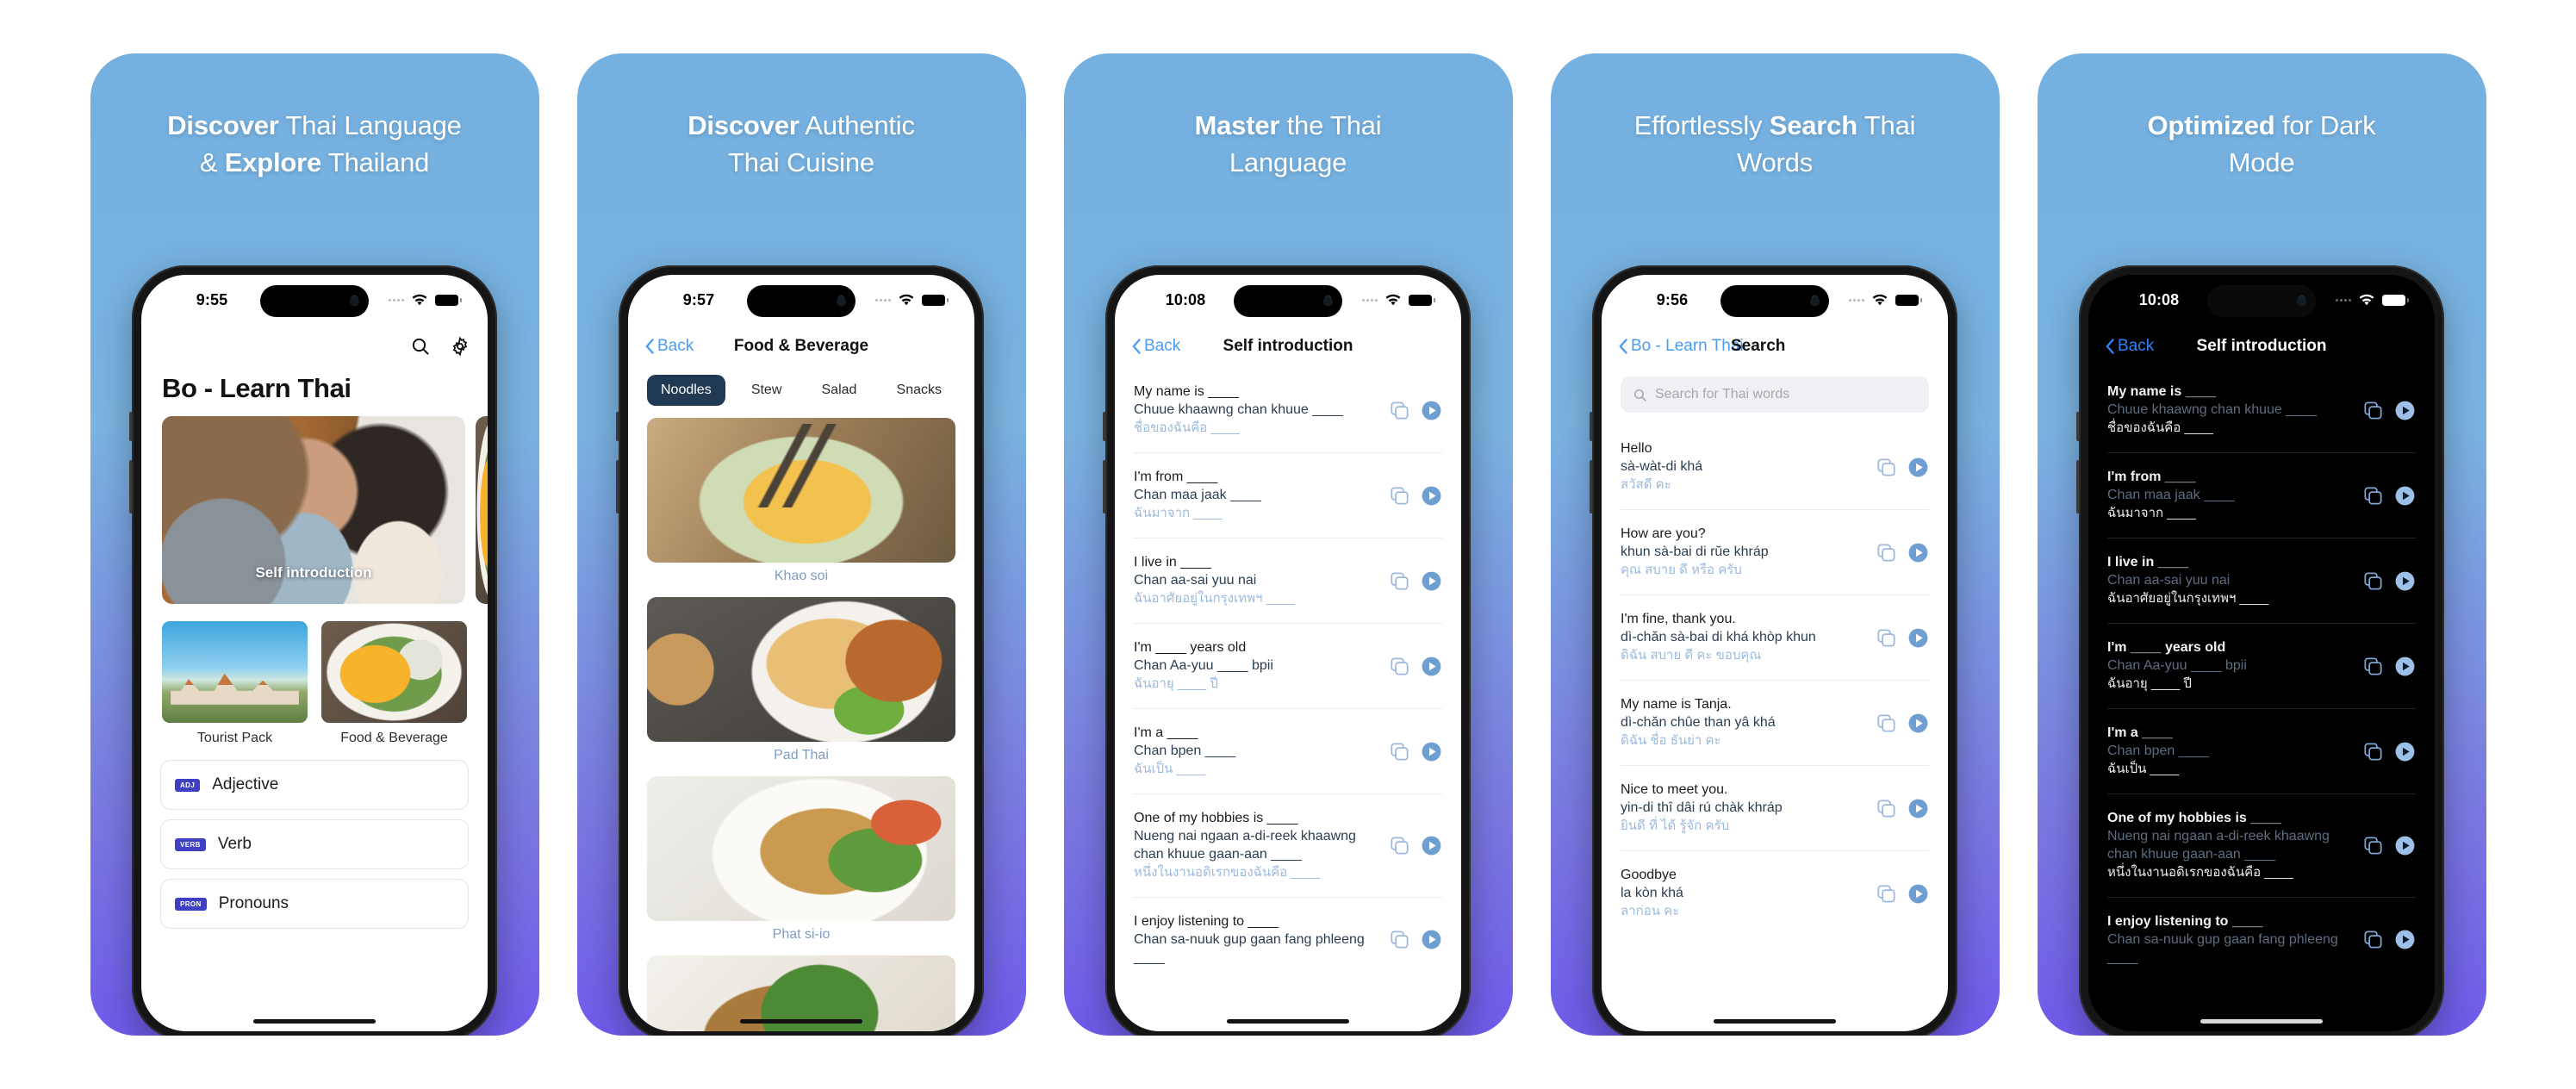  Describe the element at coordinates (2171, 495) in the screenshot. I see `phrase-romanization: Chan maa jaak ____` at that location.